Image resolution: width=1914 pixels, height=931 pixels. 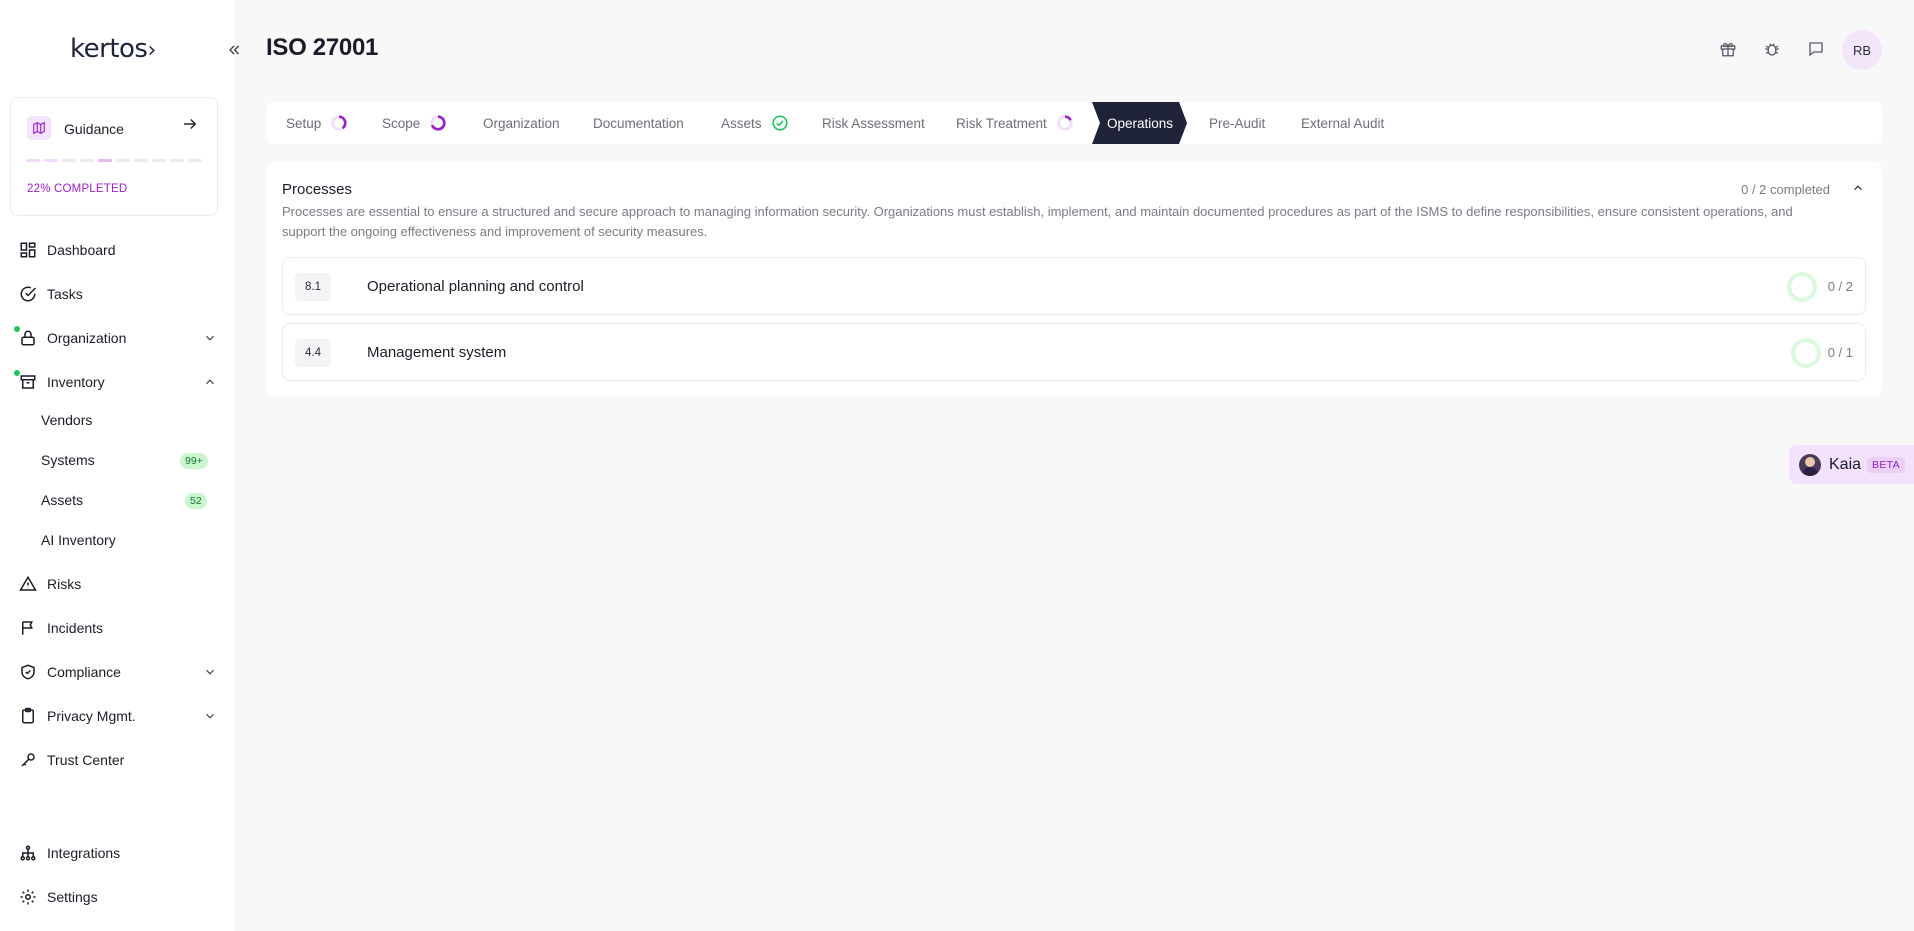 What do you see at coordinates (65, 294) in the screenshot?
I see `sidebar-item-label: Tasks` at bounding box center [65, 294].